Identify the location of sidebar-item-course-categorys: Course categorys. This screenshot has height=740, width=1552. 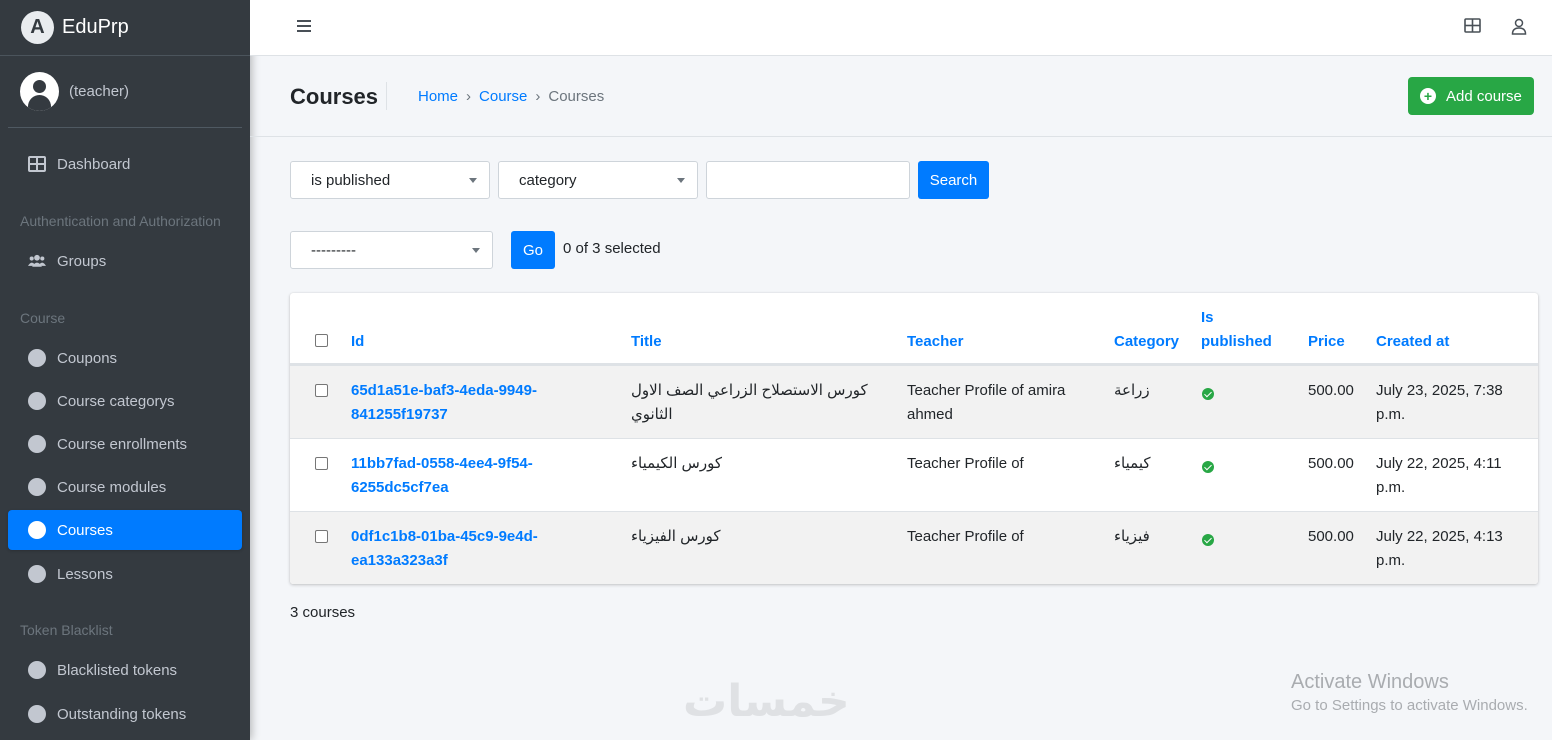
(125, 401).